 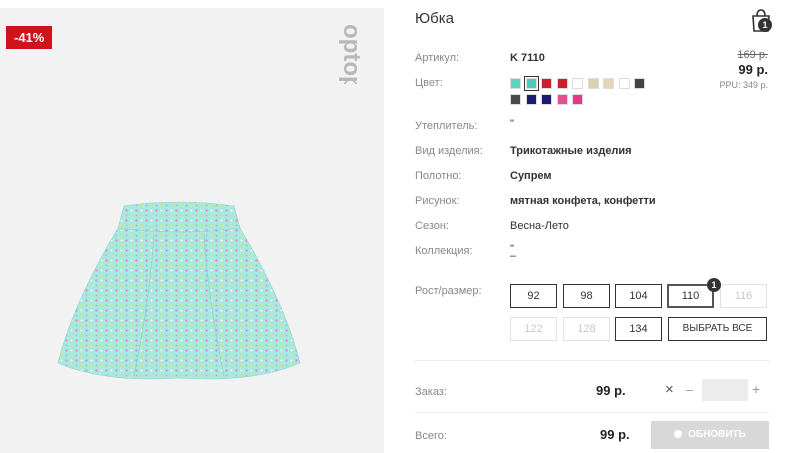 I want to click on size-selected-count-badge: 1, so click(x=714, y=285).